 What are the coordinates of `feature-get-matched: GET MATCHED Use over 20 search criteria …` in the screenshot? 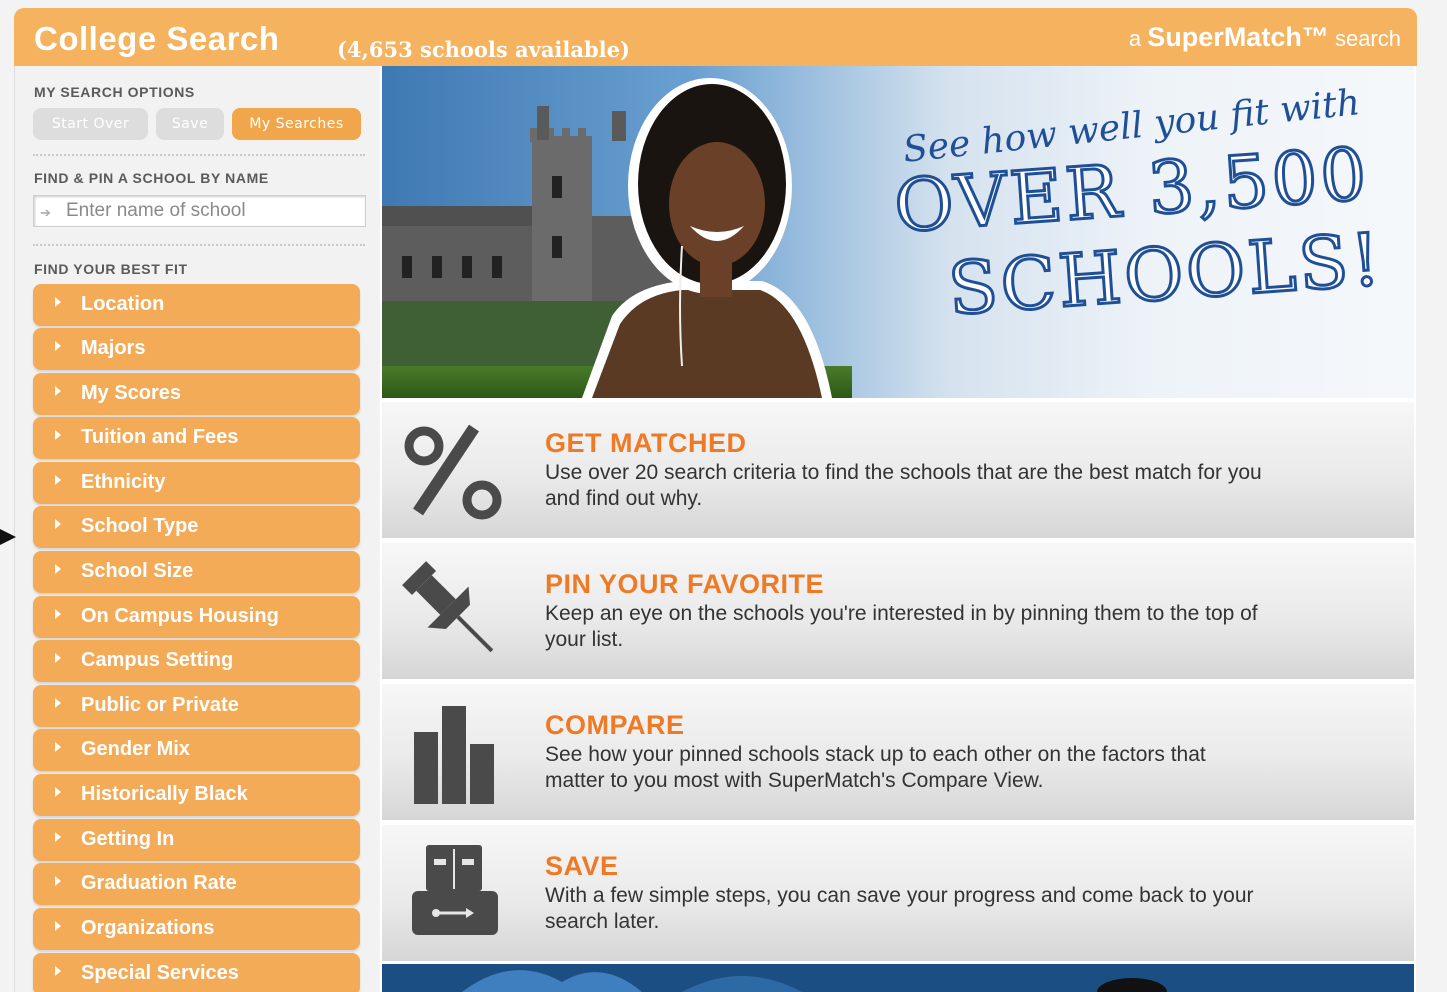 It's located at (898, 469).